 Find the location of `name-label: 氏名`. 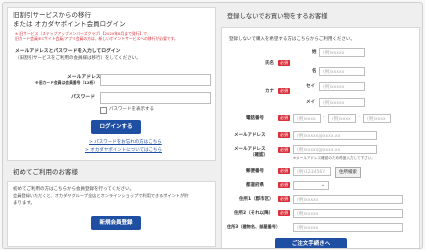

name-label: 氏名 is located at coordinates (269, 63).